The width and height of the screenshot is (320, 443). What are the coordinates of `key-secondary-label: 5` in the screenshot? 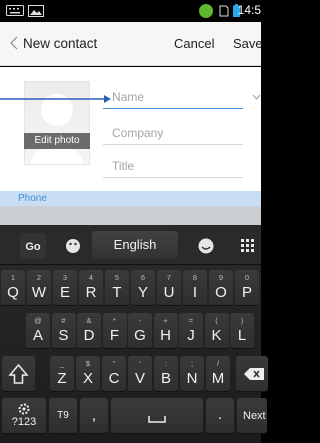 It's located at (117, 277).